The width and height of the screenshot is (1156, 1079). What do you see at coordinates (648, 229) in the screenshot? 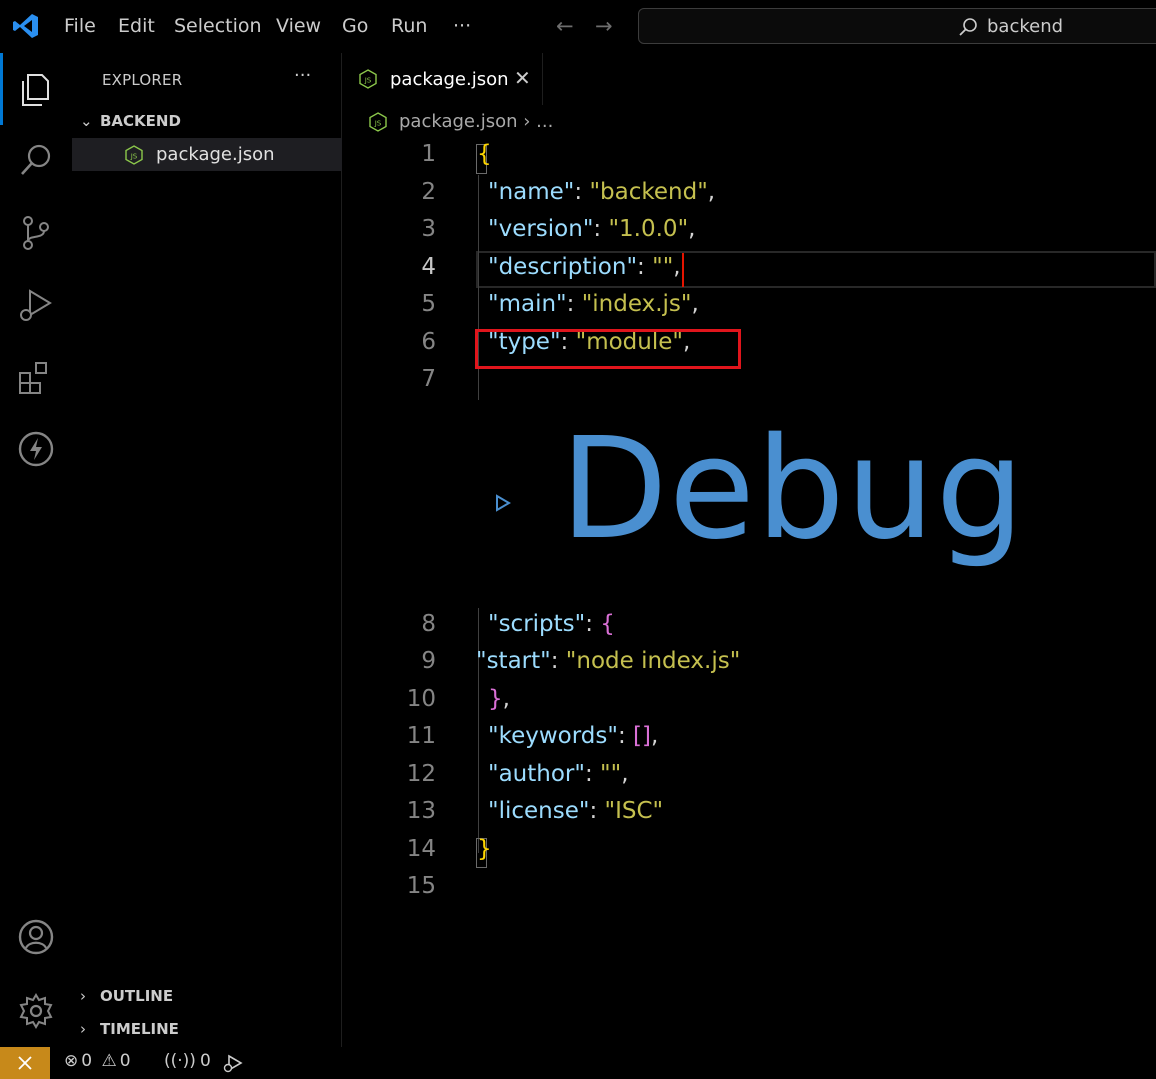
I see `json-value: "1.0.0"` at bounding box center [648, 229].